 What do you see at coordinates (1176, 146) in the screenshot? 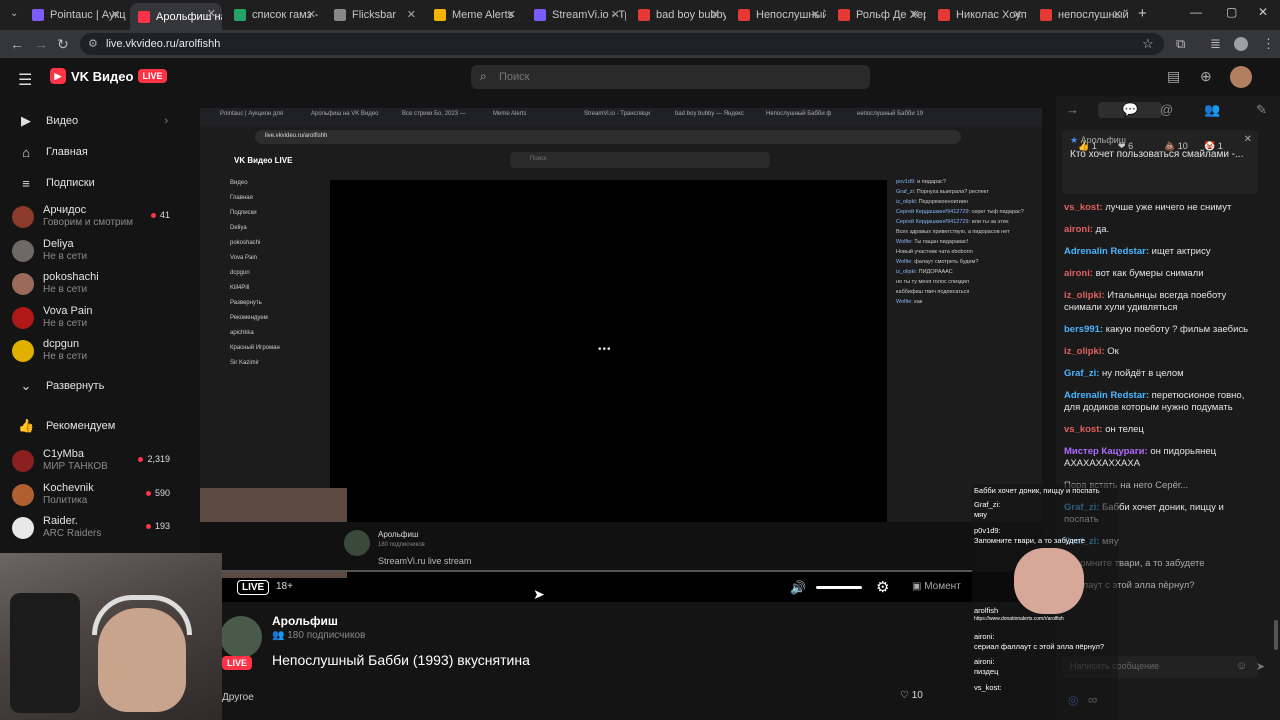
I see `reaction-chip: 💩 10` at bounding box center [1176, 146].